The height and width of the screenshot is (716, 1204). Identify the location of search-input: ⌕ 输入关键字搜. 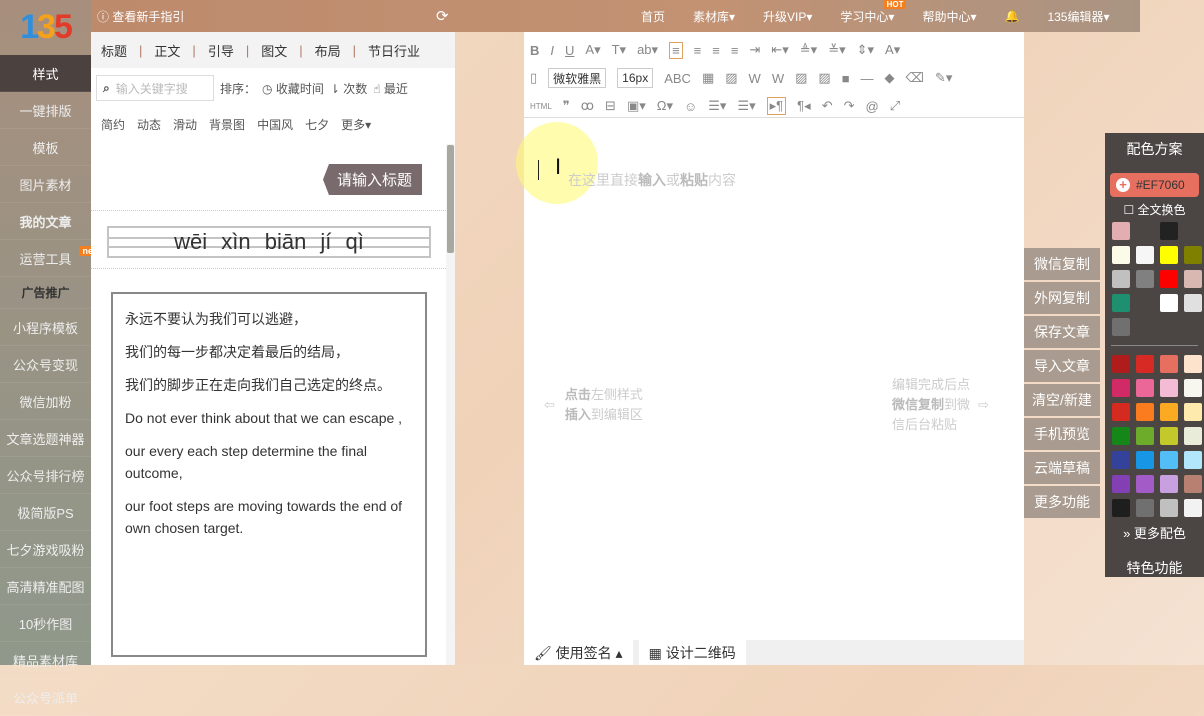
(155, 88).